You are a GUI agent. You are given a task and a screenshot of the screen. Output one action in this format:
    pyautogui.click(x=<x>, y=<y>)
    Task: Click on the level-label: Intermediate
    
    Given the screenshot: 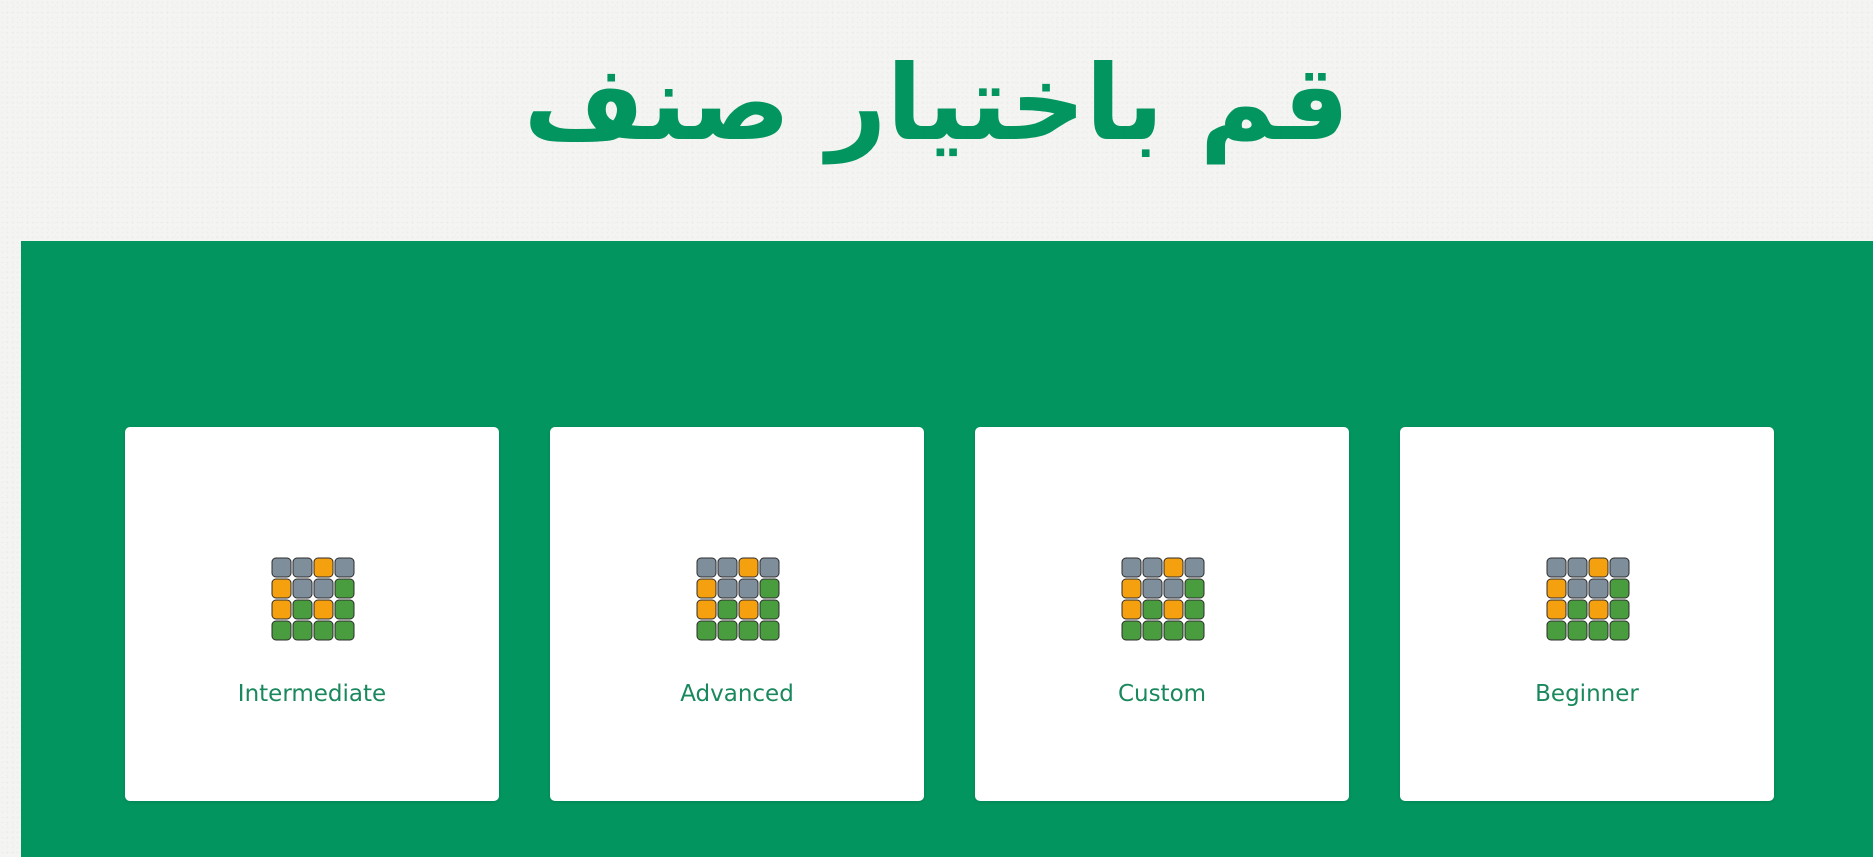 What is the action you would take?
    pyautogui.click(x=312, y=694)
    